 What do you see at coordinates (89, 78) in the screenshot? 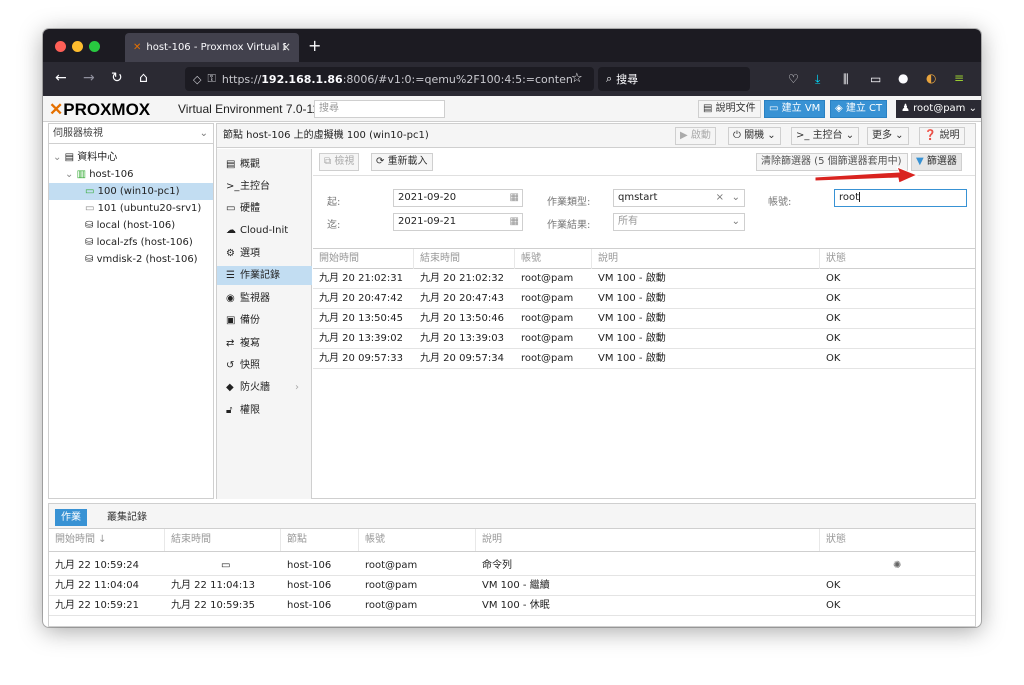
I see `forward-icon: →` at bounding box center [89, 78].